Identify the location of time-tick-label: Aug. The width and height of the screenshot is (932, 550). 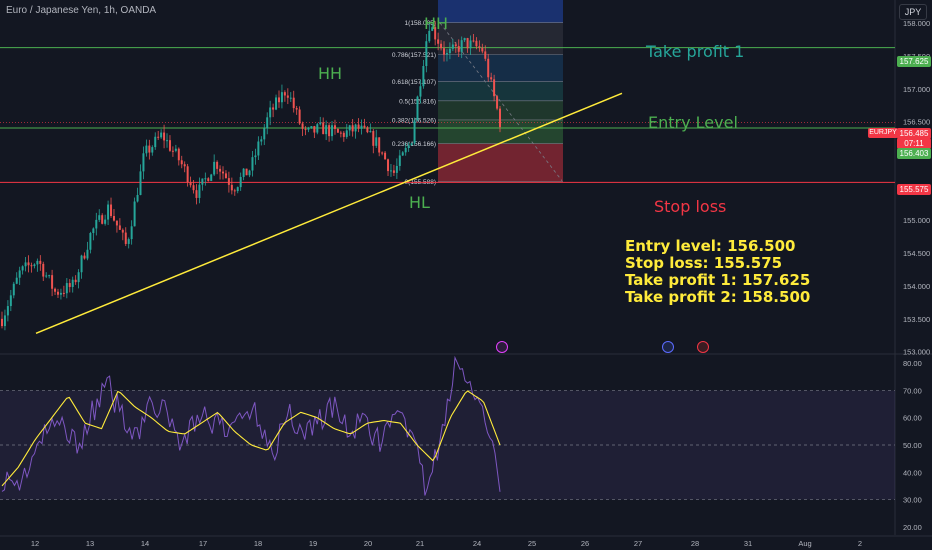
(804, 543).